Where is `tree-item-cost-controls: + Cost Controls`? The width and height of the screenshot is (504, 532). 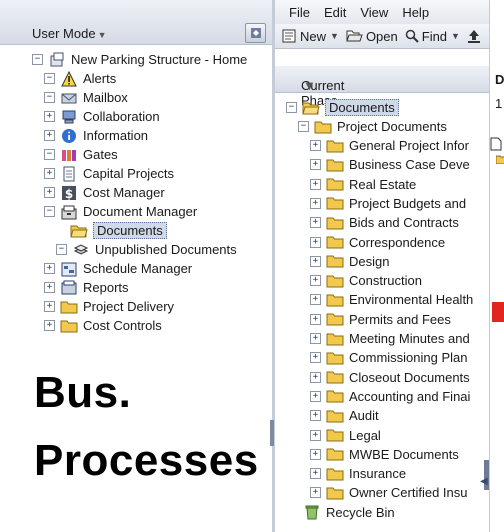 tree-item-cost-controls: + Cost Controls is located at coordinates (103, 325).